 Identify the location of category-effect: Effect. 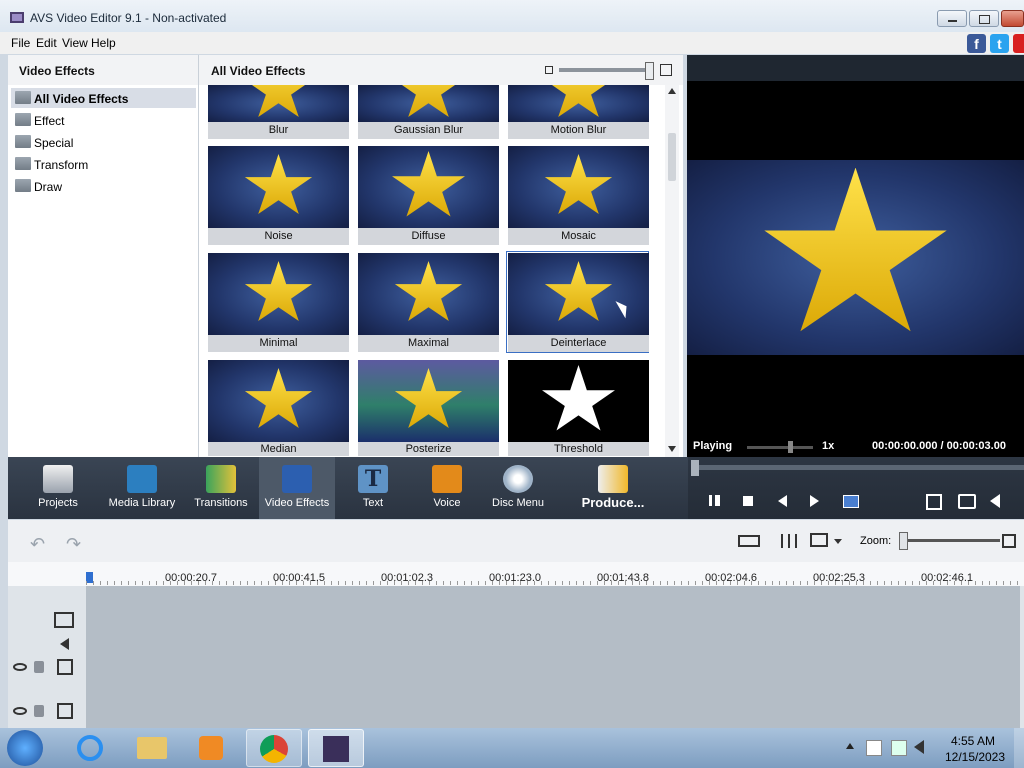
(103, 120).